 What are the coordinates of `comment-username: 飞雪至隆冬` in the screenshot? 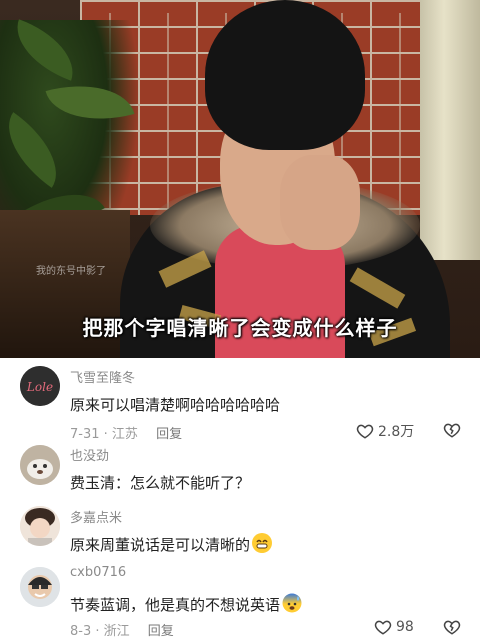 It's located at (102, 376).